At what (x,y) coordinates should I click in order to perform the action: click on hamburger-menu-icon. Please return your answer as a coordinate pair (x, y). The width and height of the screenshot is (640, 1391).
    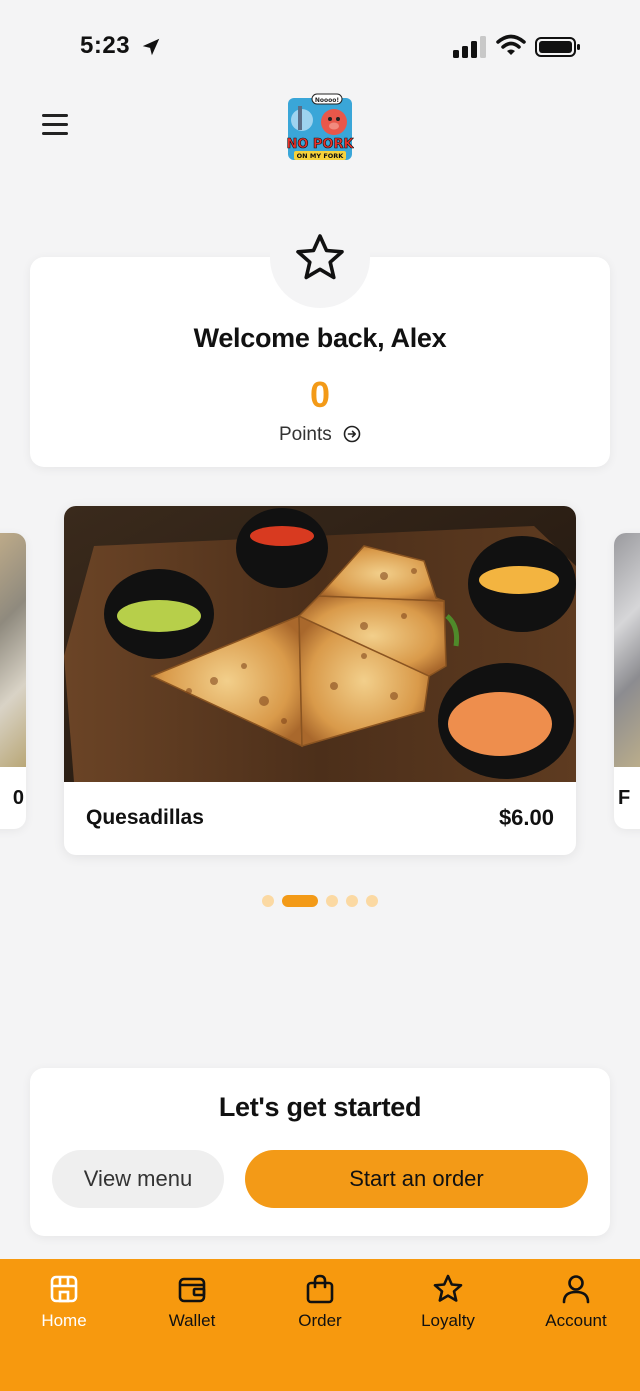
    Looking at the image, I should click on (57, 127).